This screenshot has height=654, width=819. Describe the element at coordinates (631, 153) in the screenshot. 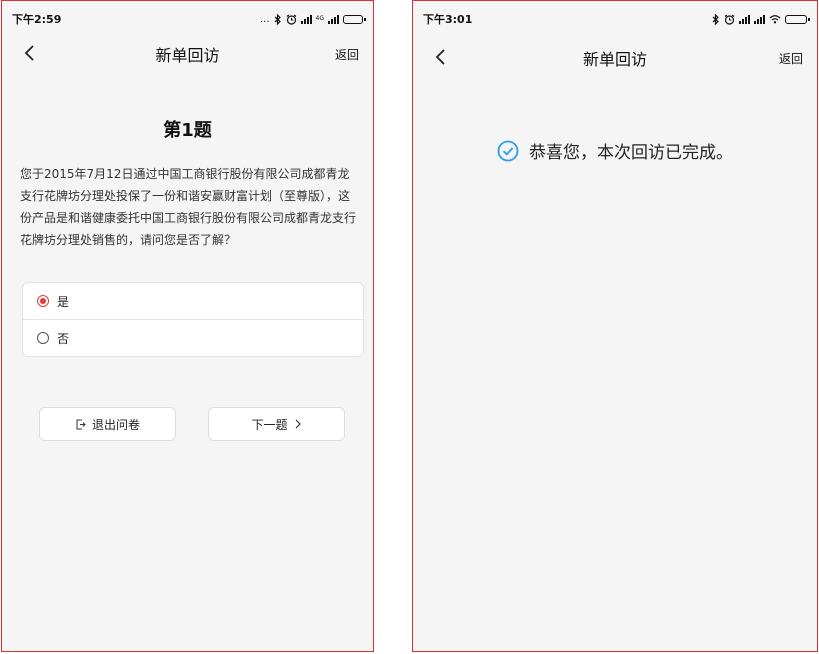

I see `completion-text: 恭喜您，本次回访已完成。` at that location.